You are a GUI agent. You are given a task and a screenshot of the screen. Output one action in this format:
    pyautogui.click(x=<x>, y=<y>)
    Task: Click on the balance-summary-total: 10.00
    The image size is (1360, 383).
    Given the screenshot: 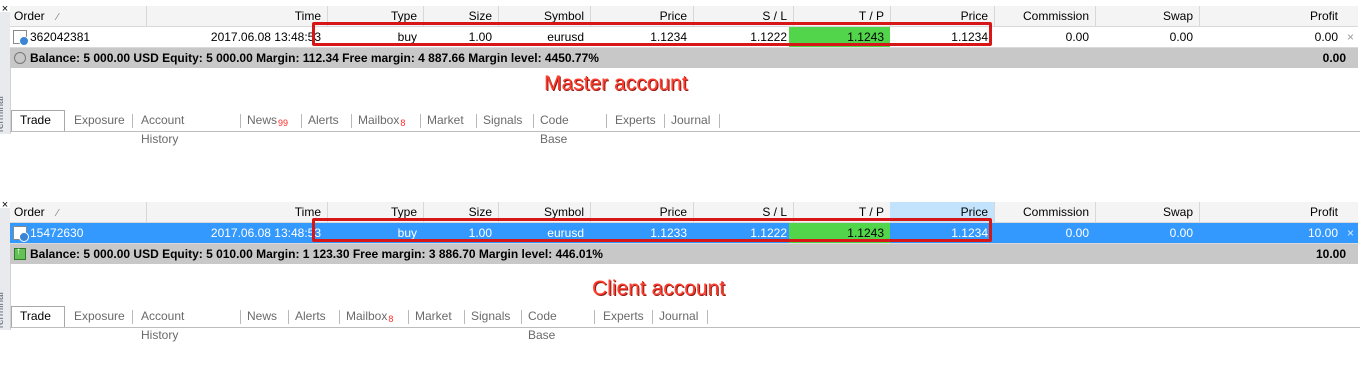 What is the action you would take?
    pyautogui.click(x=1330, y=254)
    